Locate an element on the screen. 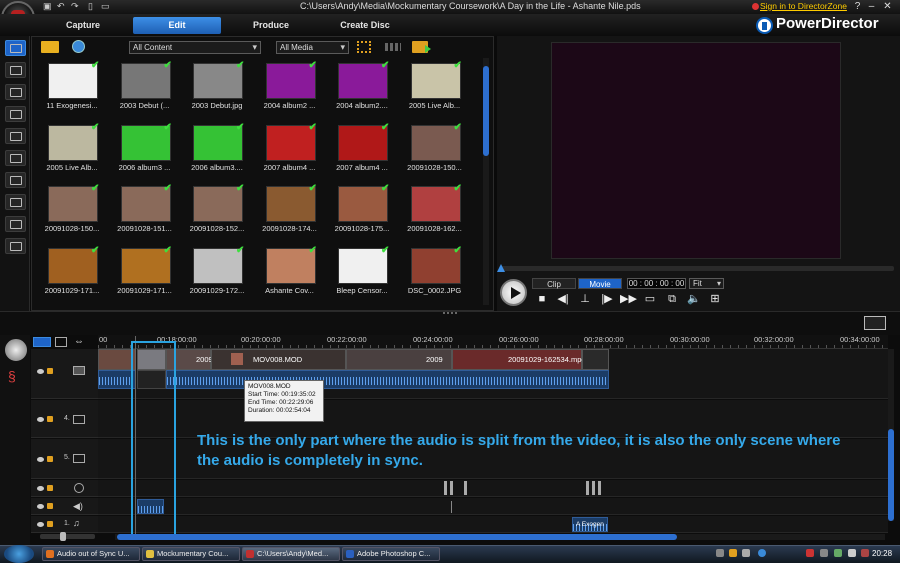  chapter-room-button is located at coordinates (15, 224).